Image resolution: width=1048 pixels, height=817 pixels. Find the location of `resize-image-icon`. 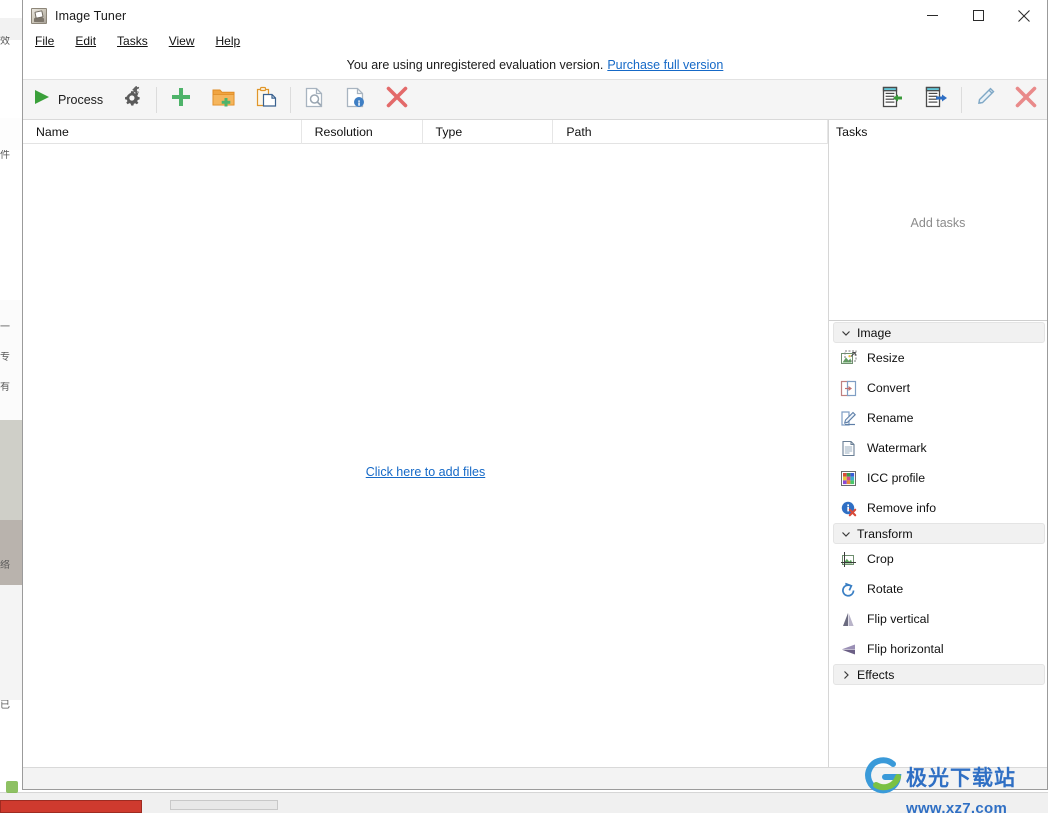

resize-image-icon is located at coordinates (848, 358).